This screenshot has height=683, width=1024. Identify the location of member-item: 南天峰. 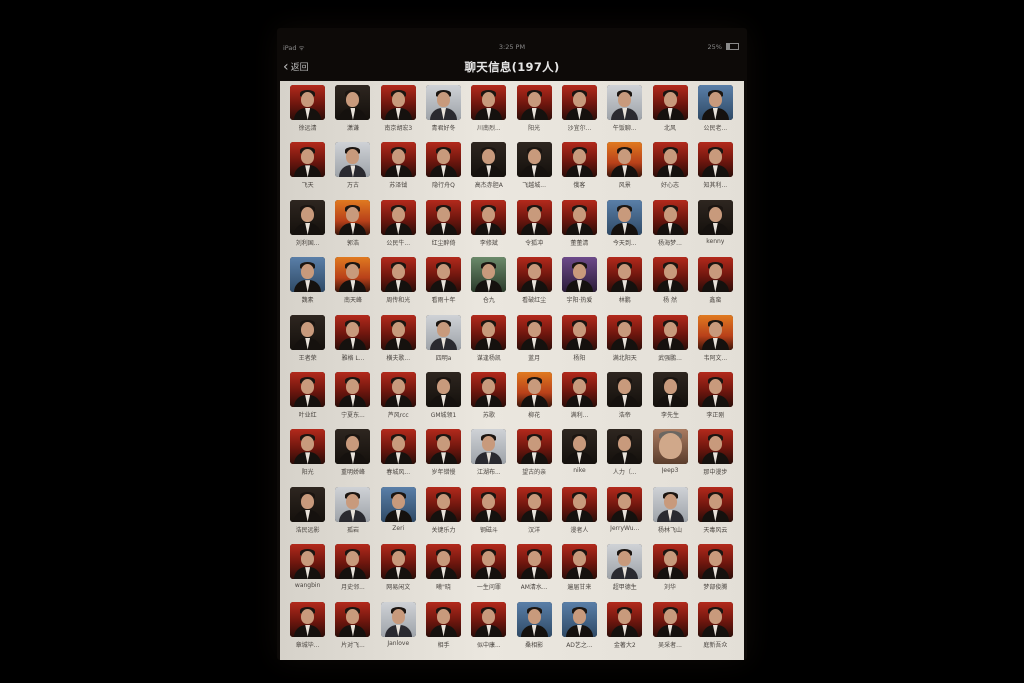
(352, 285).